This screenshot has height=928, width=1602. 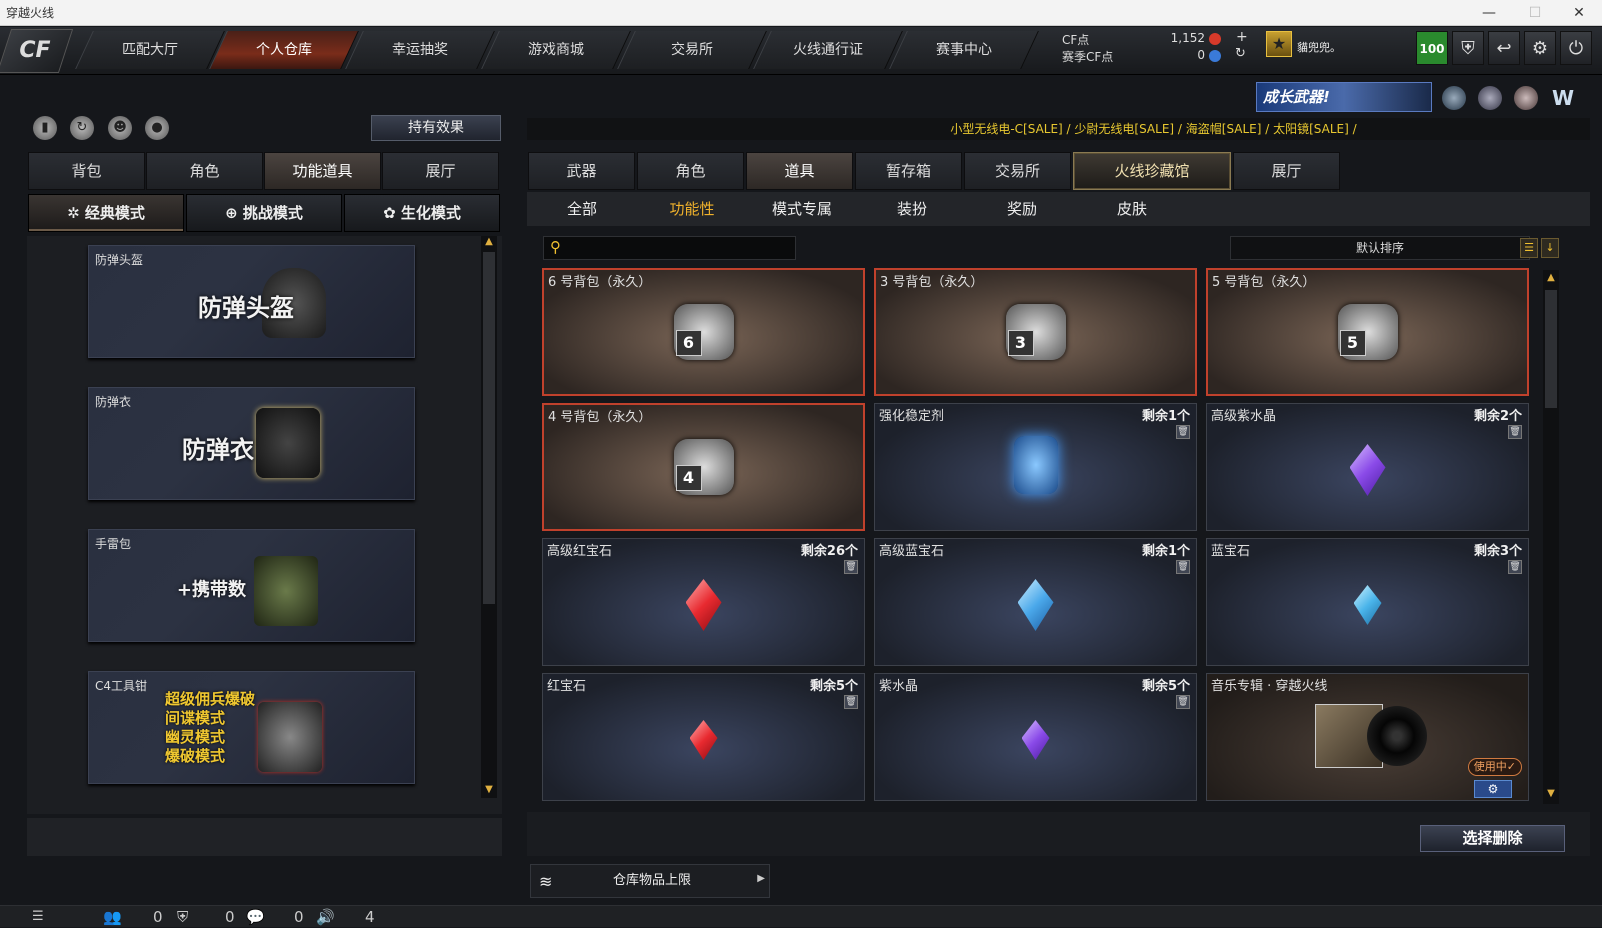 I want to click on subtab-mode-exclusive: 模式专属, so click(x=802, y=209).